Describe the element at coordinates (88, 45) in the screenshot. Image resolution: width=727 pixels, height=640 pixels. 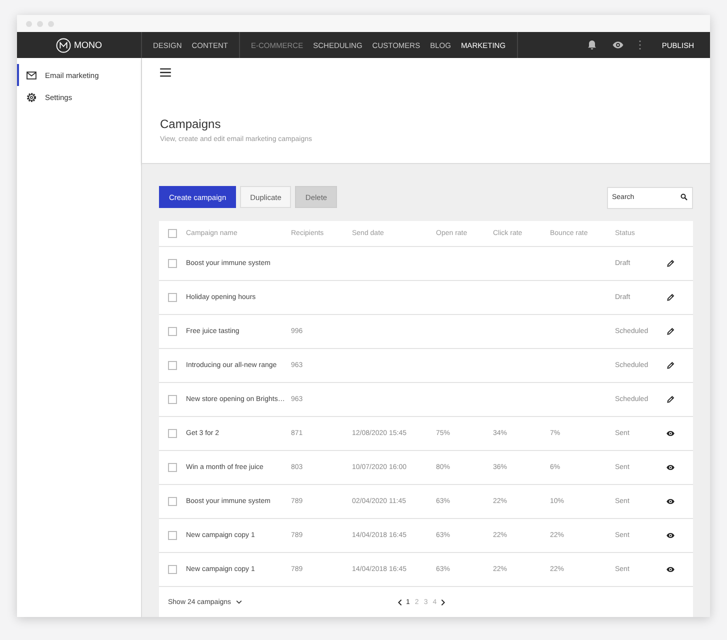
I see `brand-name: MONO` at that location.